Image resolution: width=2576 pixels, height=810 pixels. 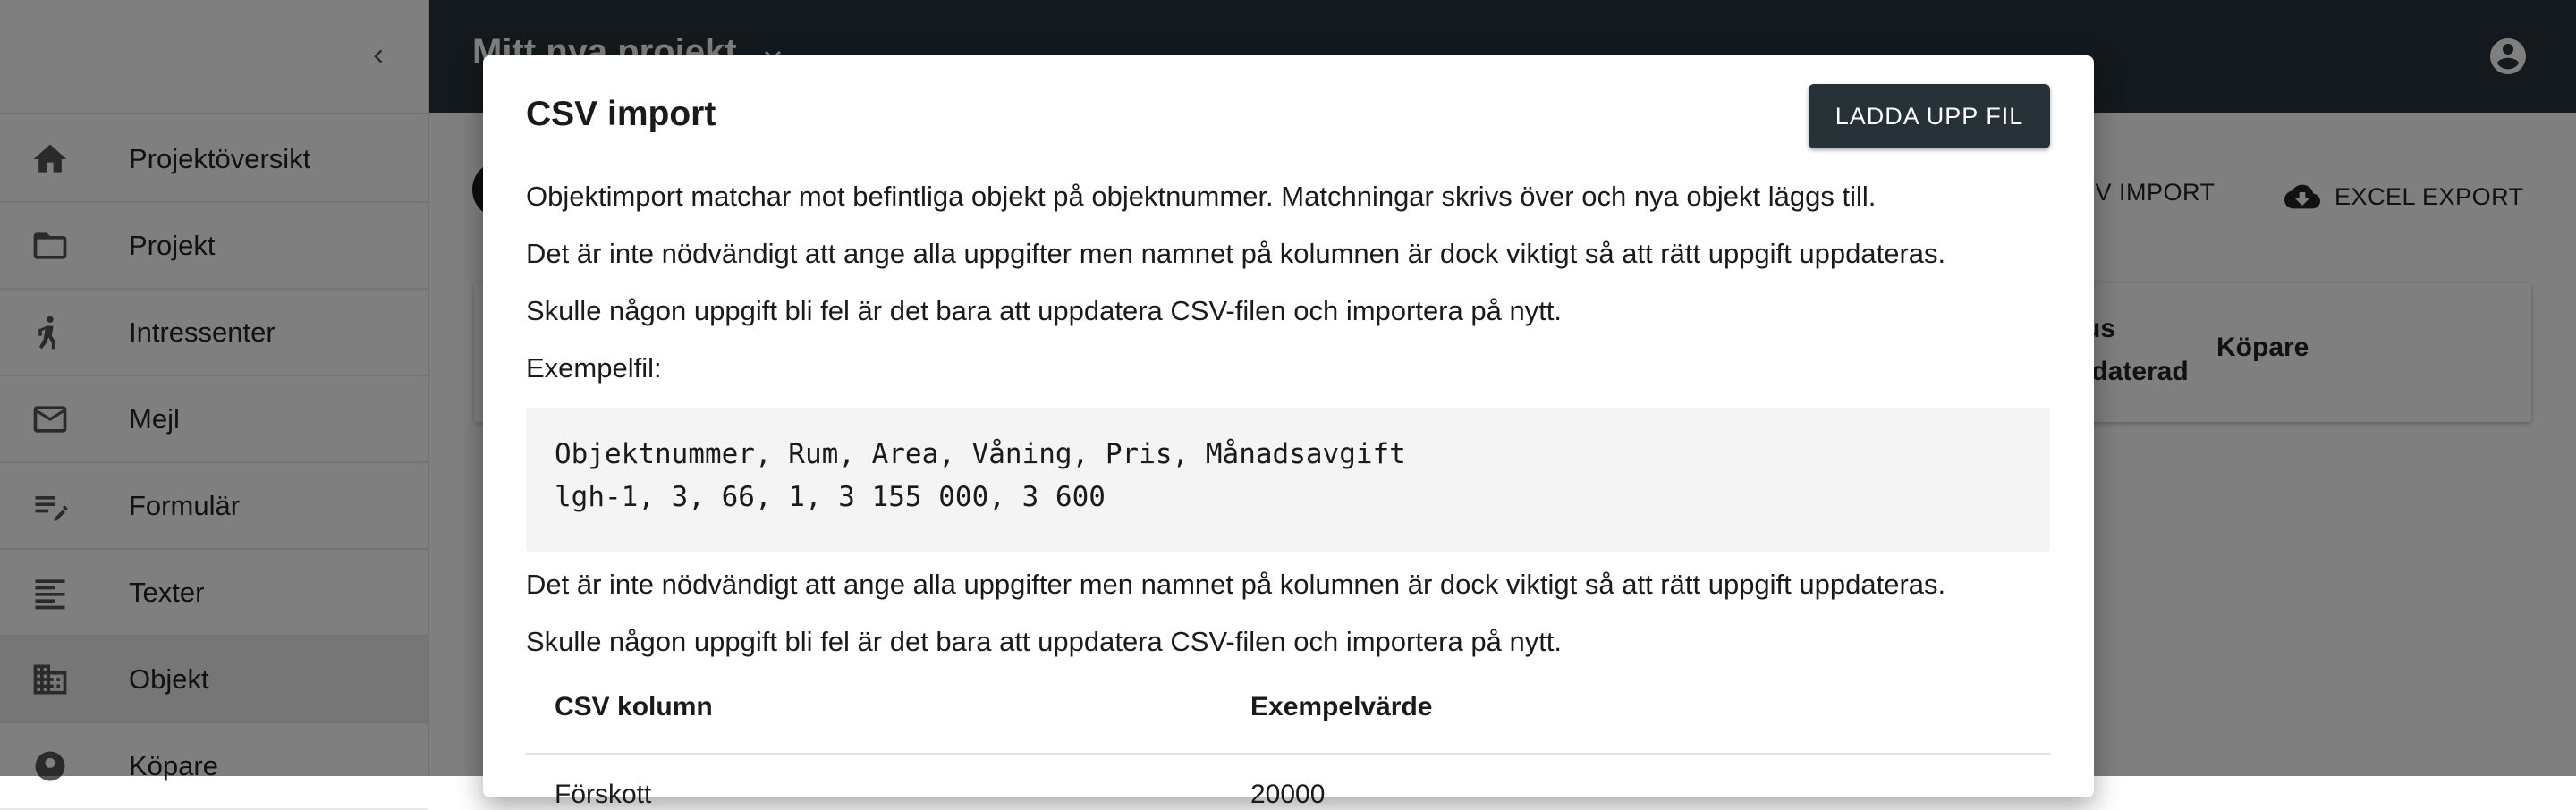 I want to click on table-cell: Förskott, so click(x=603, y=794).